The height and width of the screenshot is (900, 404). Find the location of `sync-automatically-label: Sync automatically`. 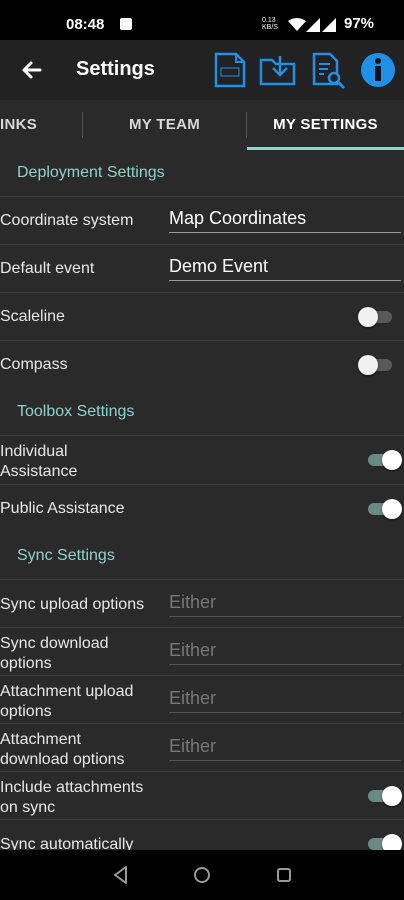

sync-automatically-label: Sync automatically is located at coordinates (67, 843).